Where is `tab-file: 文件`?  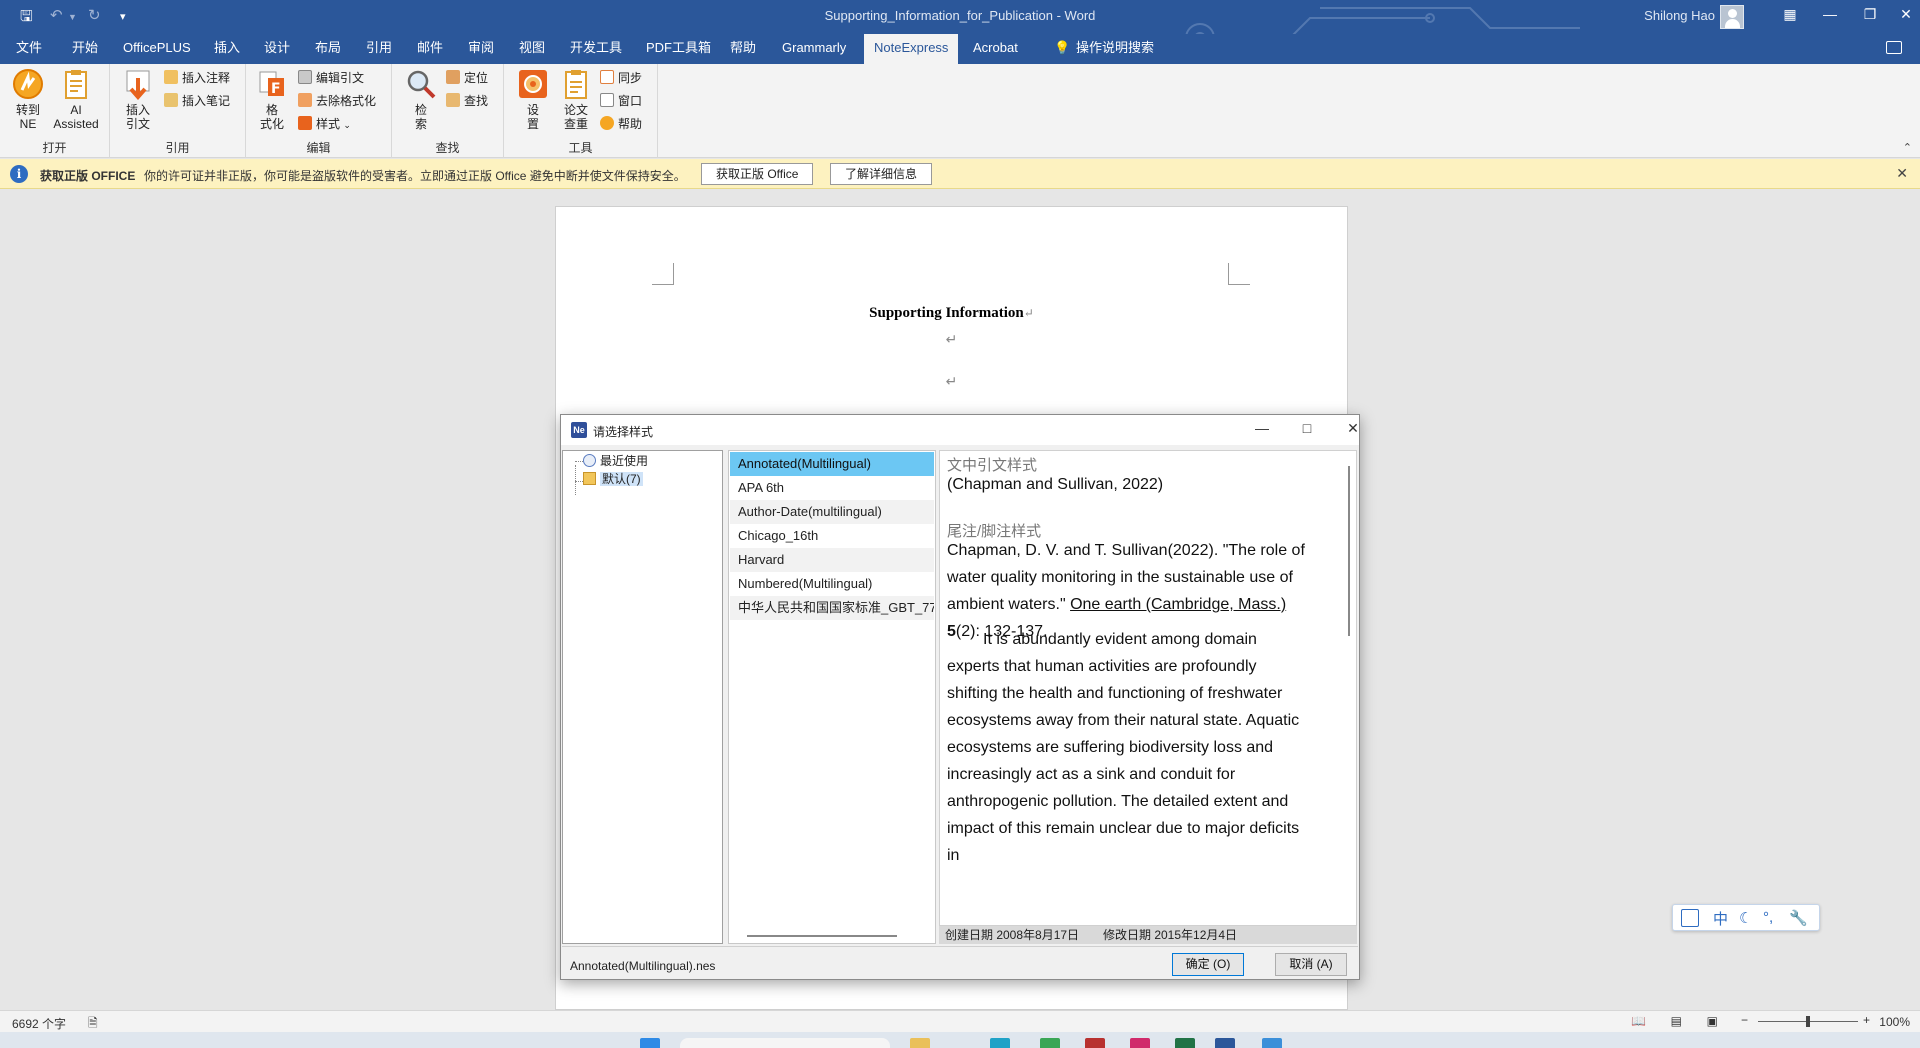 tab-file: 文件 is located at coordinates (29, 49).